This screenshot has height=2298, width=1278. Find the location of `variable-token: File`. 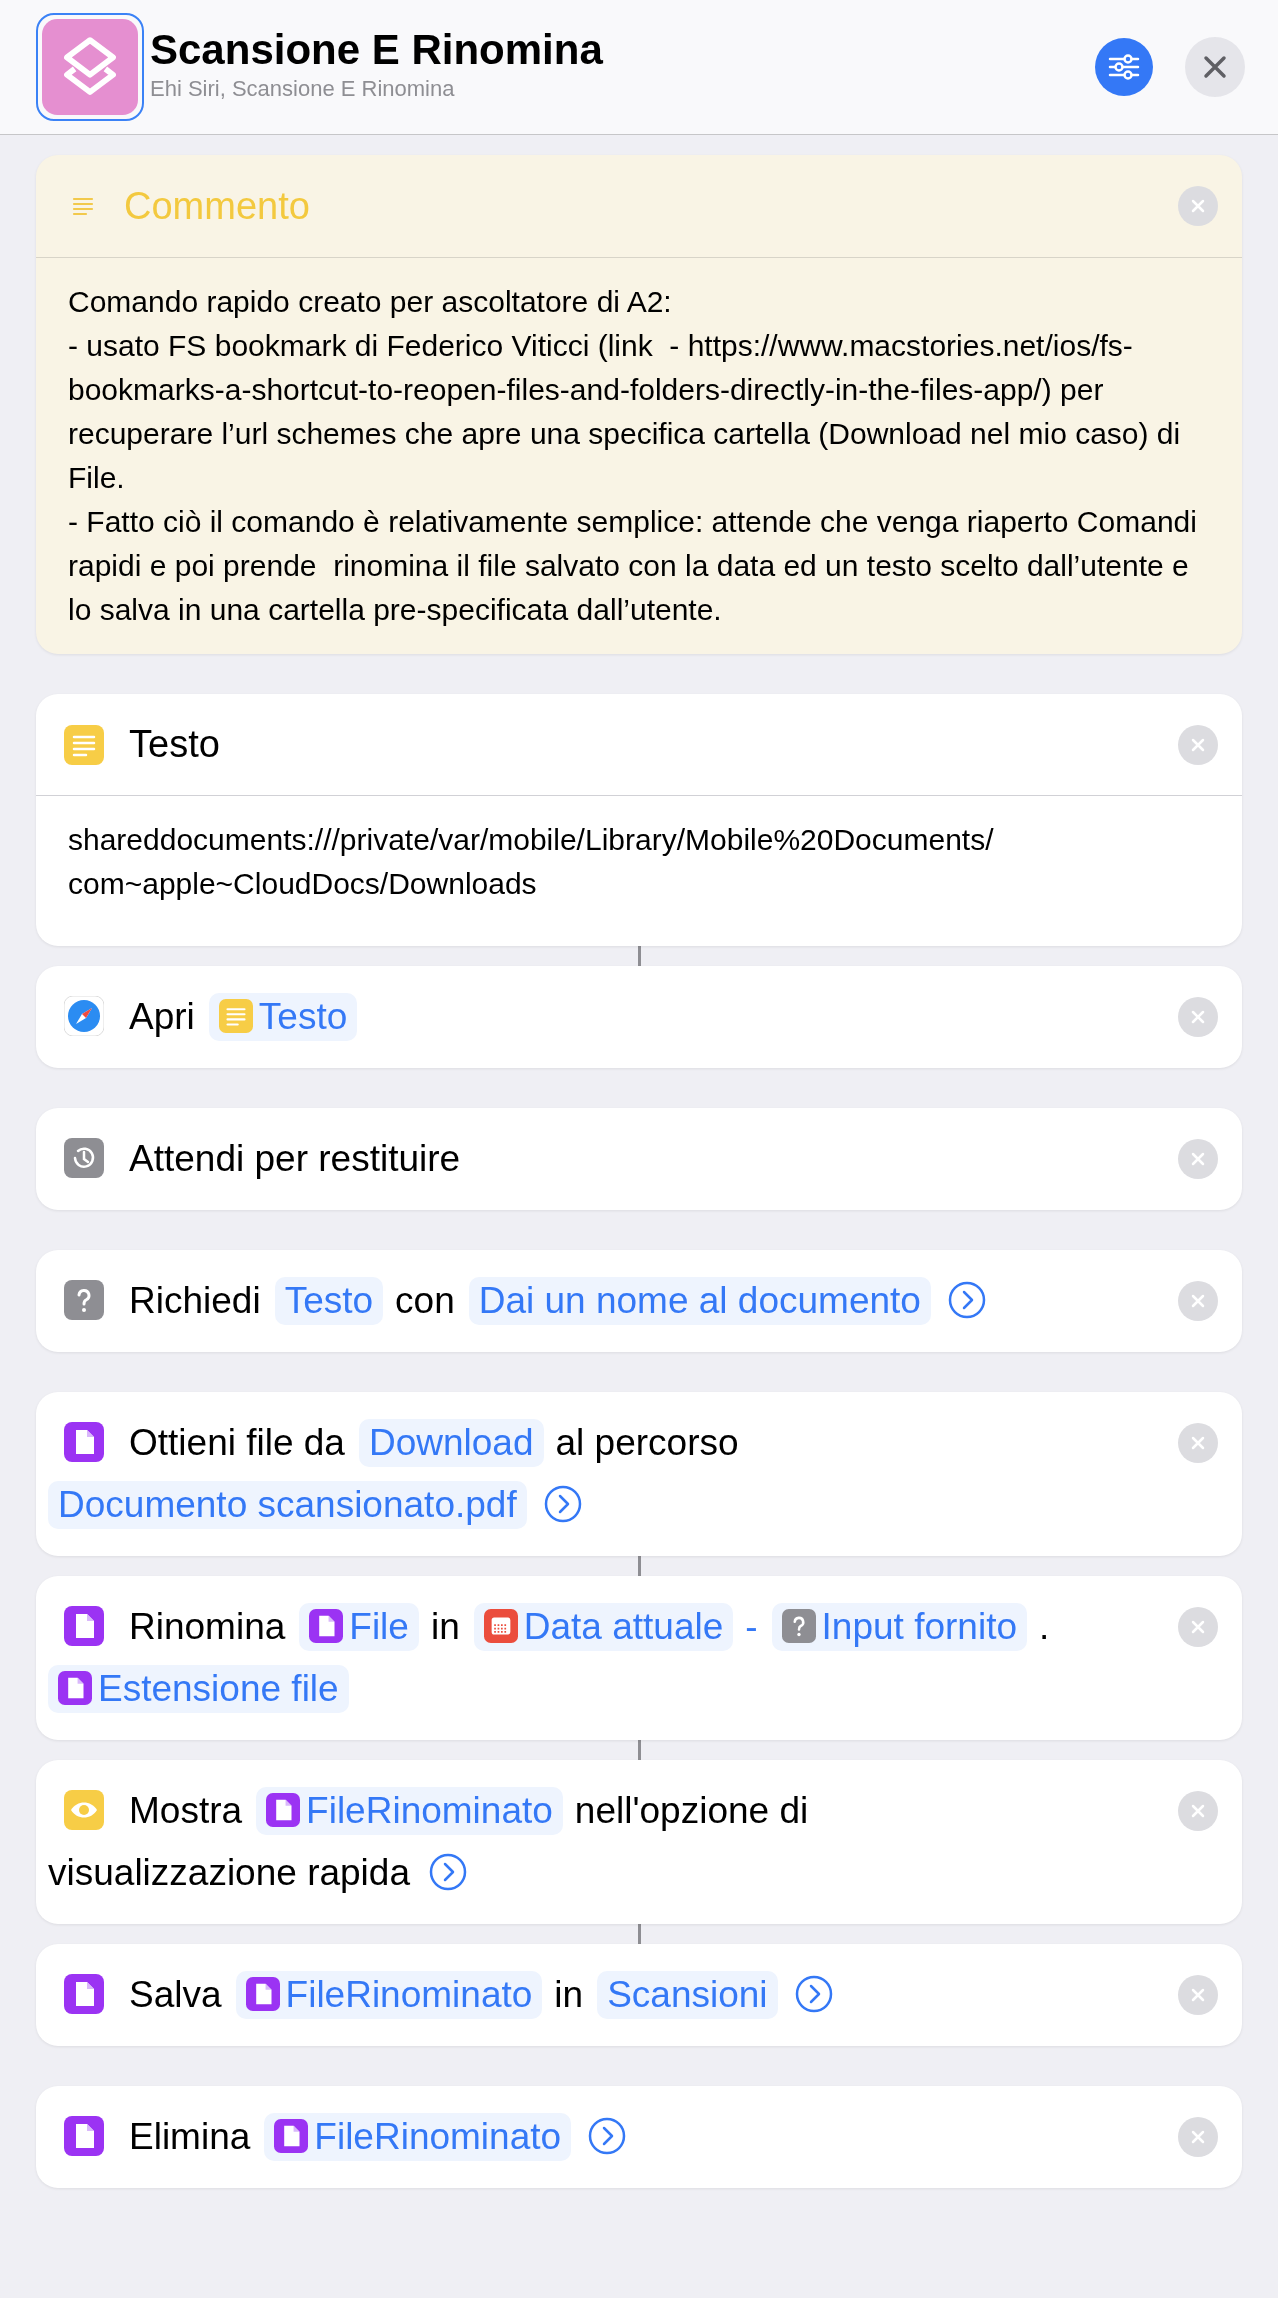

variable-token: File is located at coordinates (359, 1627).